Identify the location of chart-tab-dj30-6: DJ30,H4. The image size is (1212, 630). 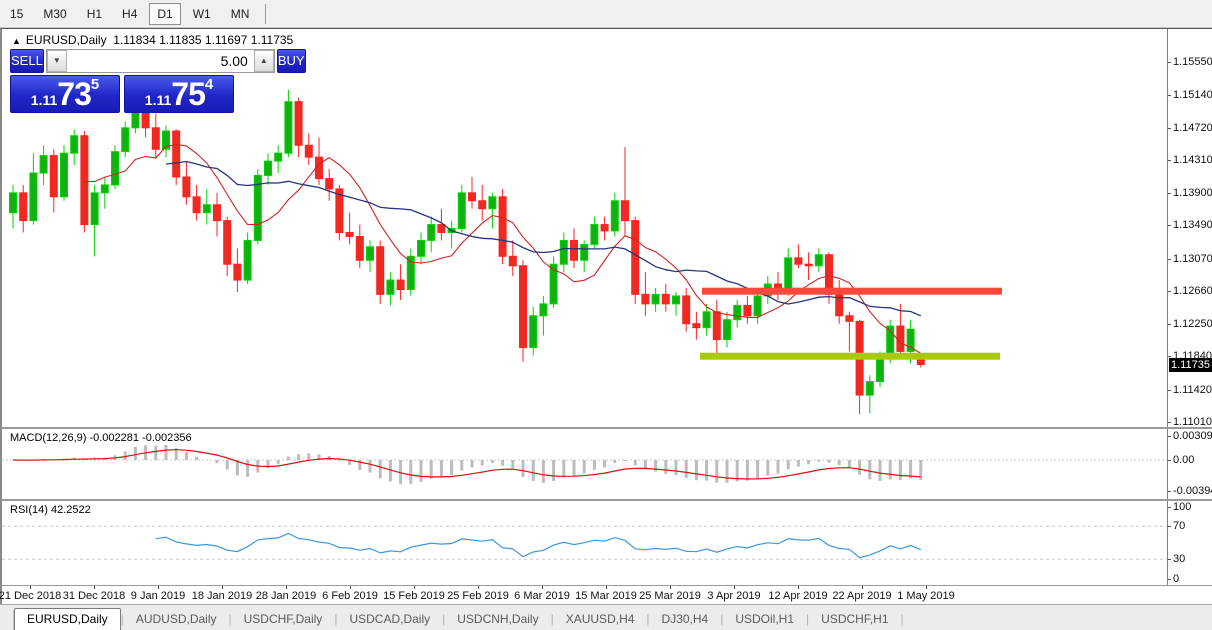
(685, 619).